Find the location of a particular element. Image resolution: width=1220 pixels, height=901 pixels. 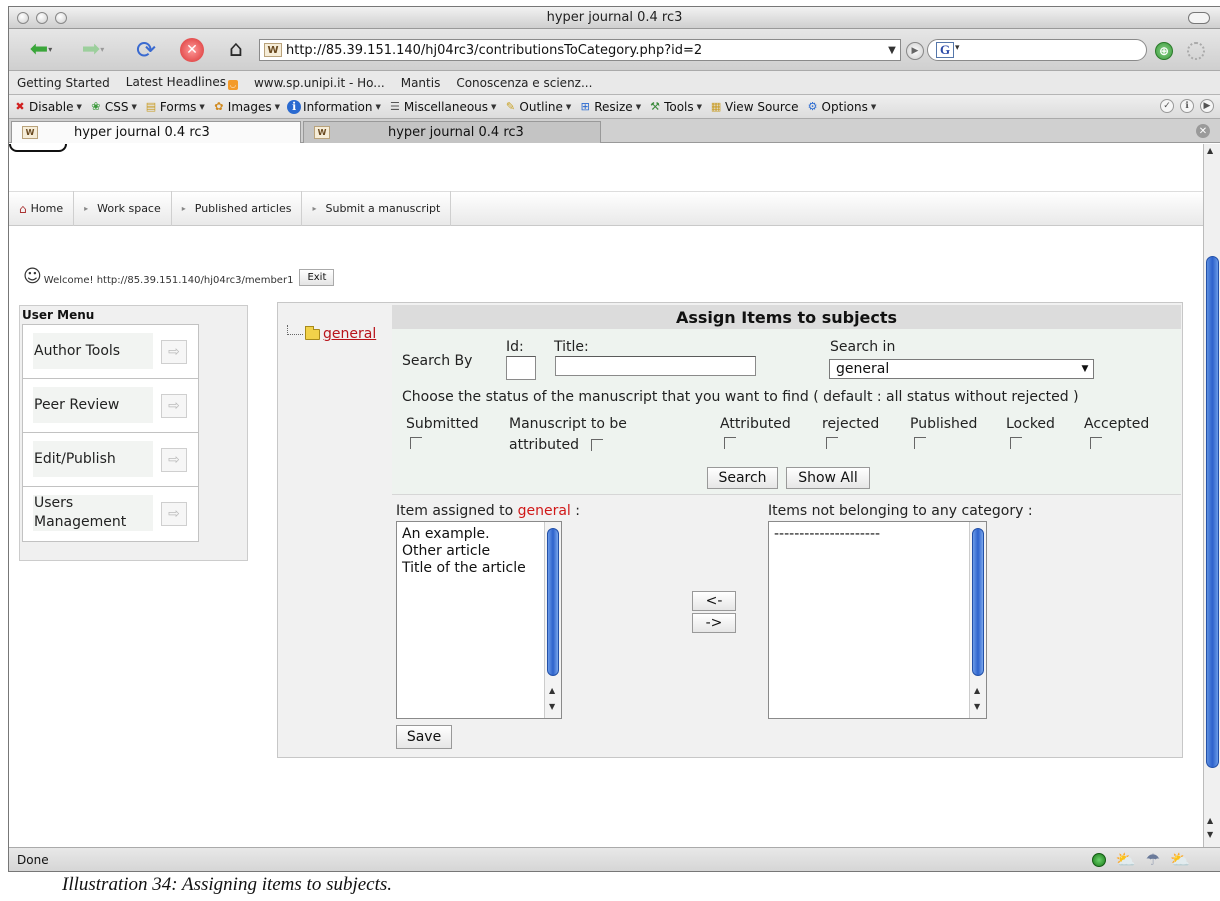

stop-button: ✕ is located at coordinates (192, 50).